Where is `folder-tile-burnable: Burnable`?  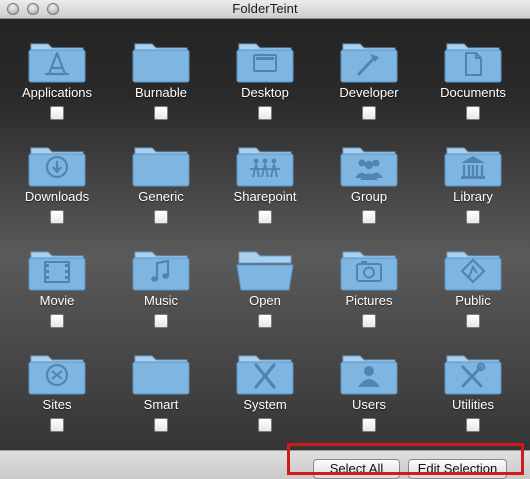
folder-tile-burnable: Burnable is located at coordinates (161, 71).